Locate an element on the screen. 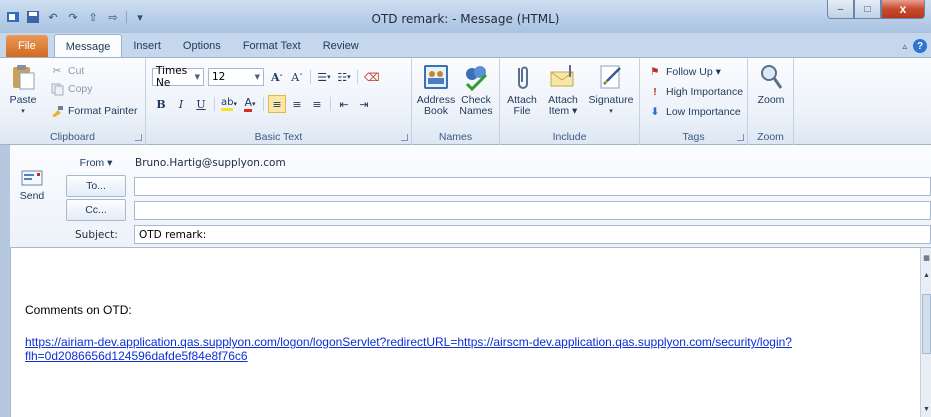 The height and width of the screenshot is (417, 931). italic-button: I is located at coordinates (181, 104).